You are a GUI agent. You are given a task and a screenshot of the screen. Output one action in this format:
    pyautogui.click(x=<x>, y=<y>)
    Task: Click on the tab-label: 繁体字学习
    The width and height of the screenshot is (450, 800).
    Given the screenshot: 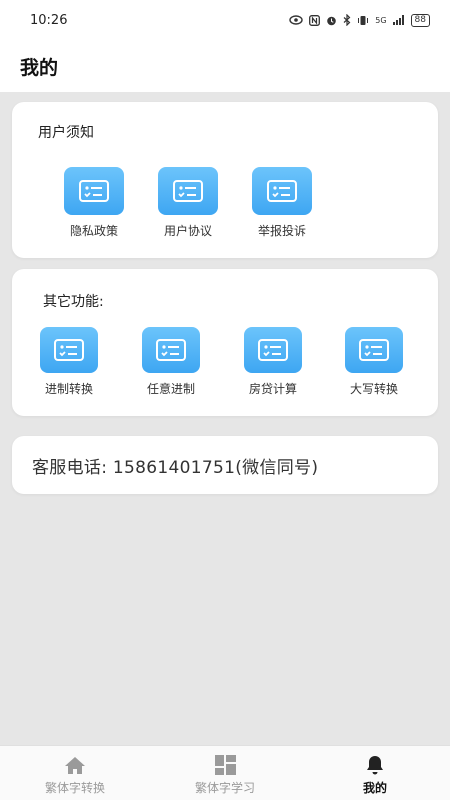 What is the action you would take?
    pyautogui.click(x=224, y=788)
    